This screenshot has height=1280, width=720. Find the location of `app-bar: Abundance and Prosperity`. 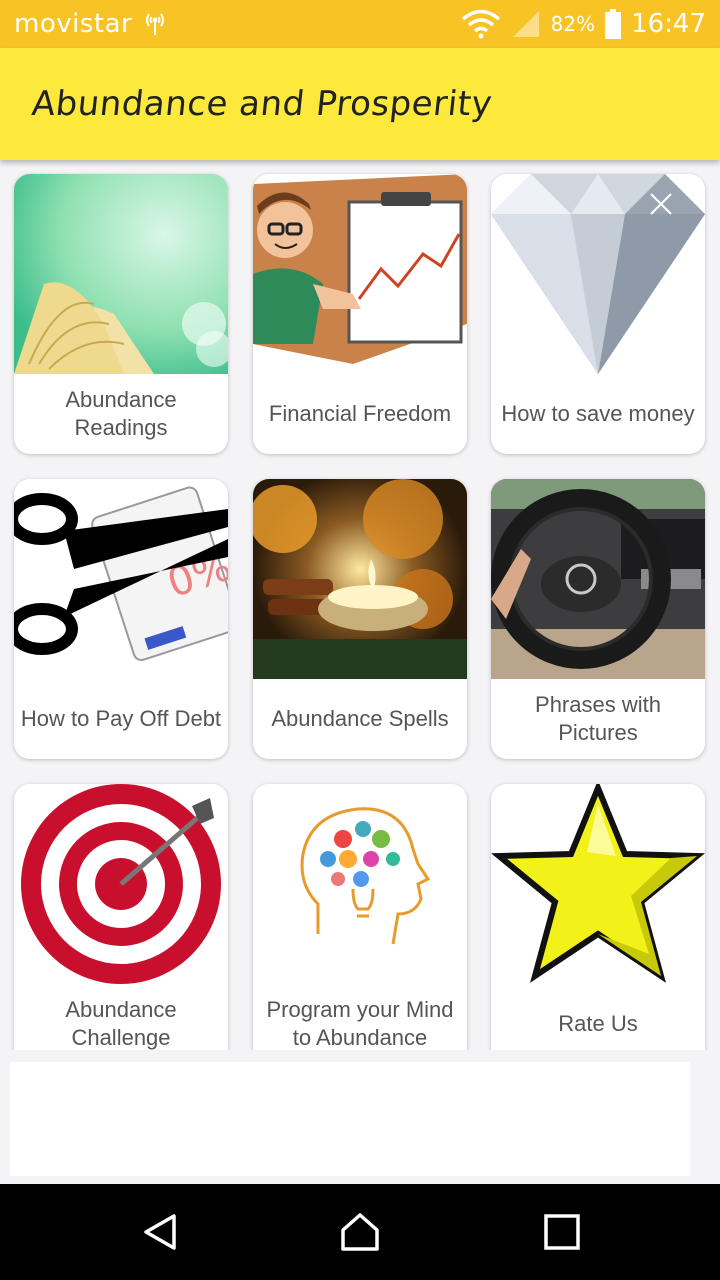

app-bar: Abundance and Prosperity is located at coordinates (360, 104).